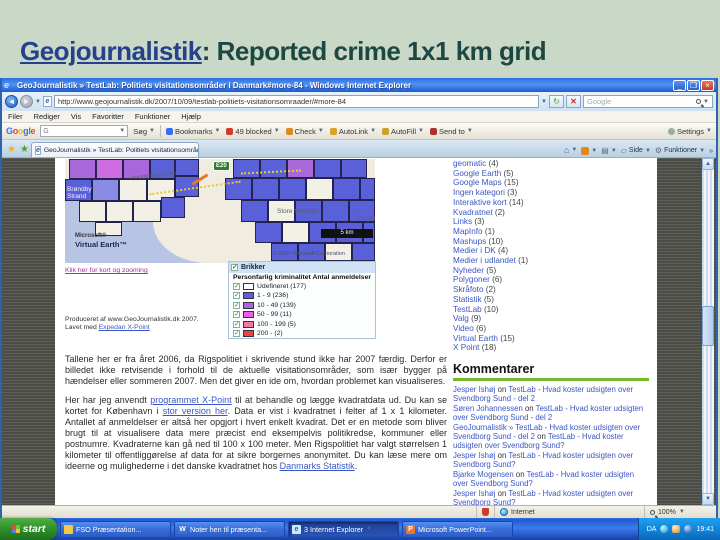 This screenshot has height=540, width=720. What do you see at coordinates (485, 512) in the screenshot?
I see `security-report-pane` at bounding box center [485, 512].